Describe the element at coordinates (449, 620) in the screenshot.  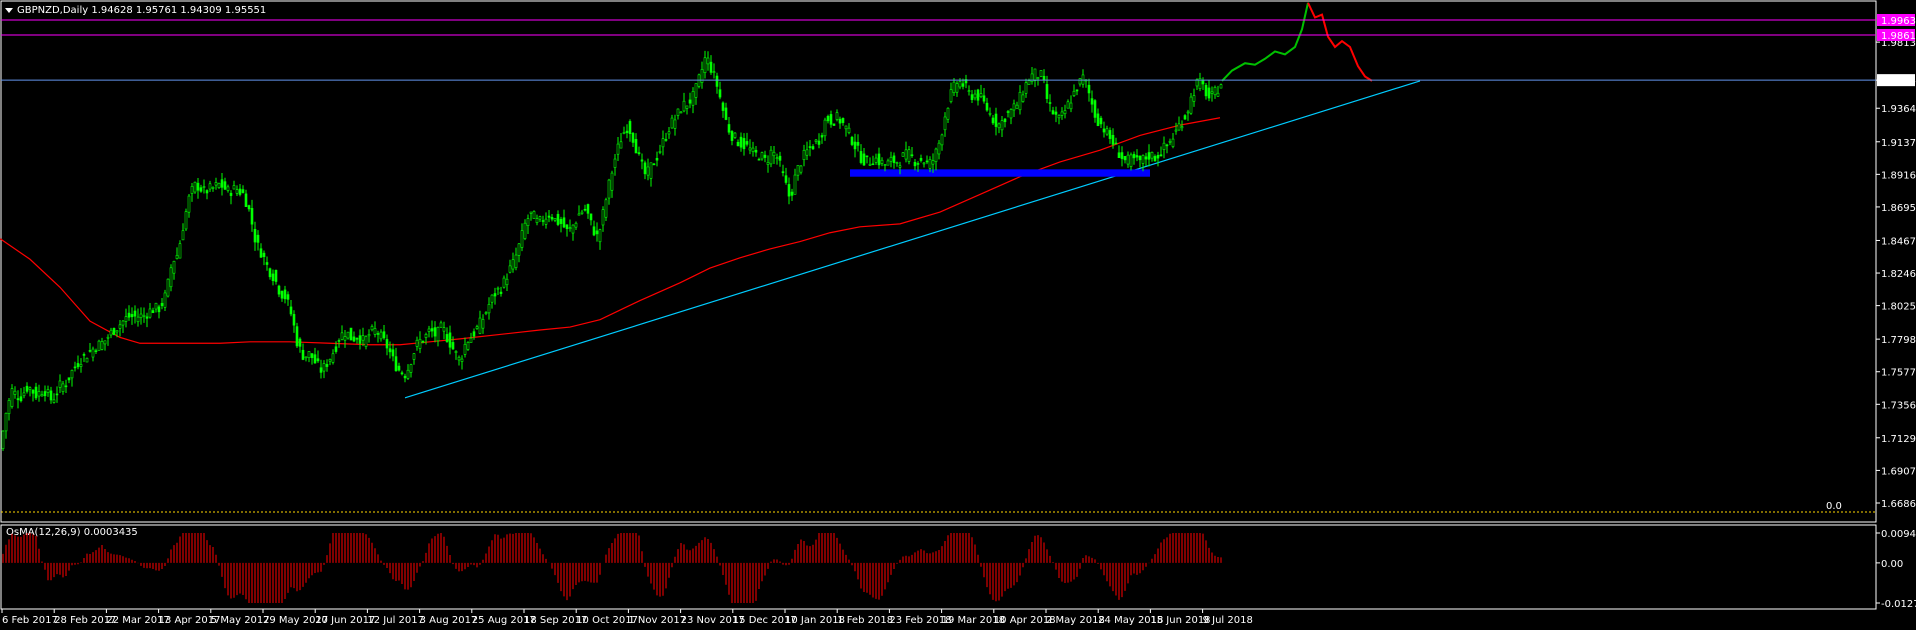
I see `date-label: 3 Aug 2017` at that location.